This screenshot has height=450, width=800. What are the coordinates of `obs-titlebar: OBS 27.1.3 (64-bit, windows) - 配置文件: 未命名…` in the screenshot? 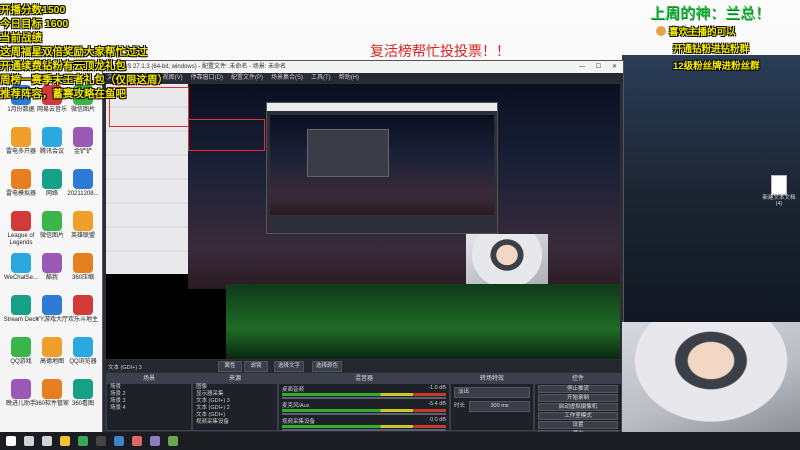 It's located at (363, 67).